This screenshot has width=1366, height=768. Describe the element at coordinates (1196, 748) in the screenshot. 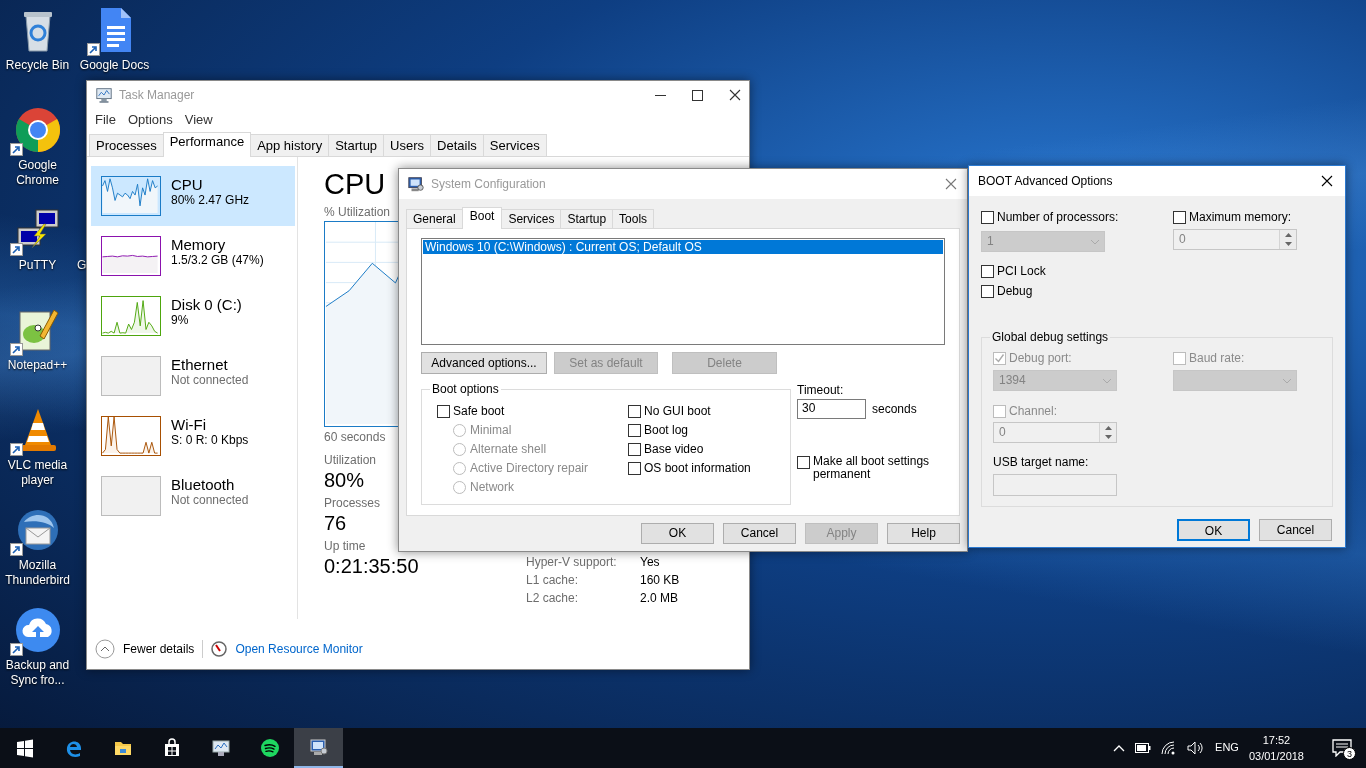

I see `volume-icon` at that location.